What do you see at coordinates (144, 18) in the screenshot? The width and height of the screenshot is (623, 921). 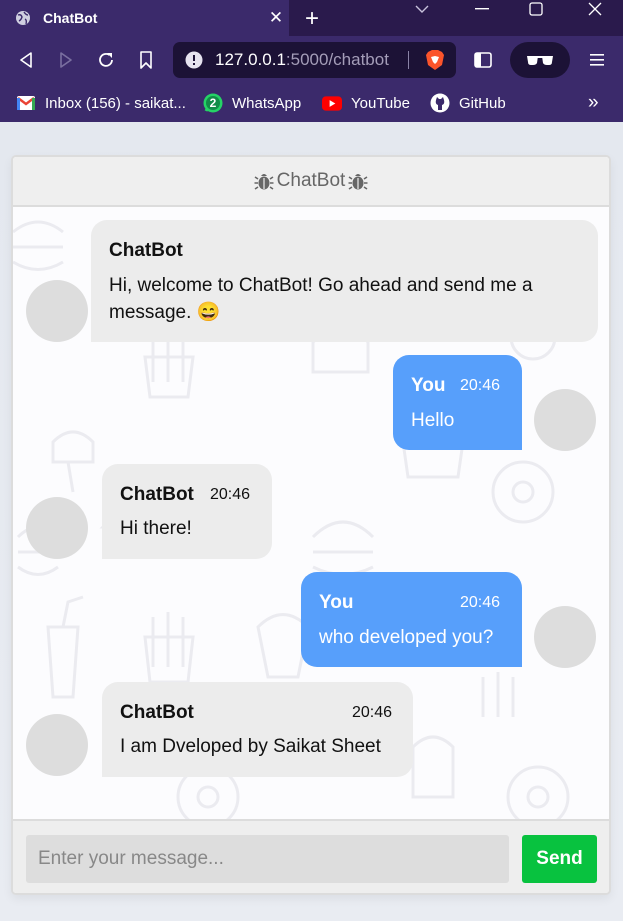 I see `tab-chatbot: ChatBot ✕` at bounding box center [144, 18].